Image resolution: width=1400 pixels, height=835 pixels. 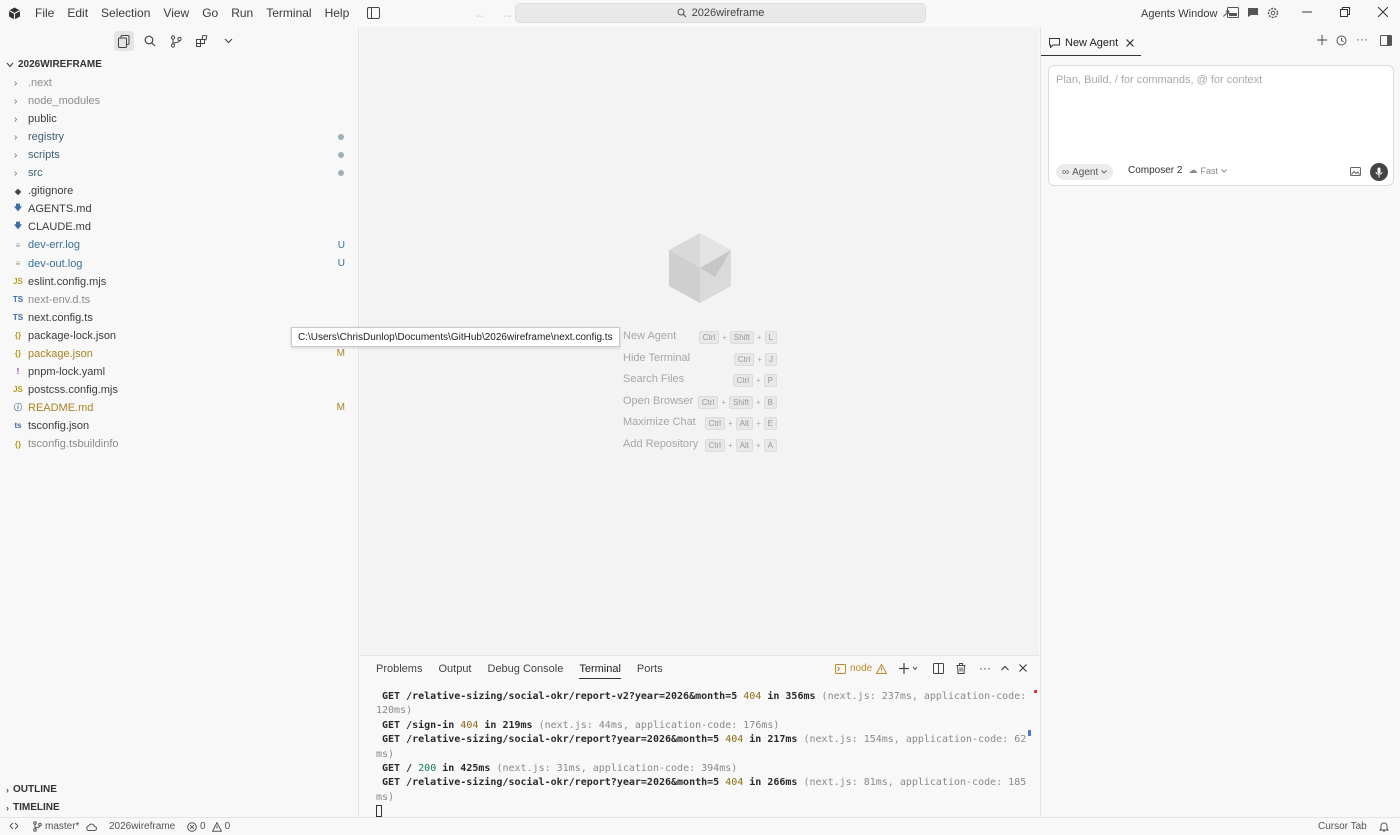 I want to click on history-icon, so click(x=1341, y=40).